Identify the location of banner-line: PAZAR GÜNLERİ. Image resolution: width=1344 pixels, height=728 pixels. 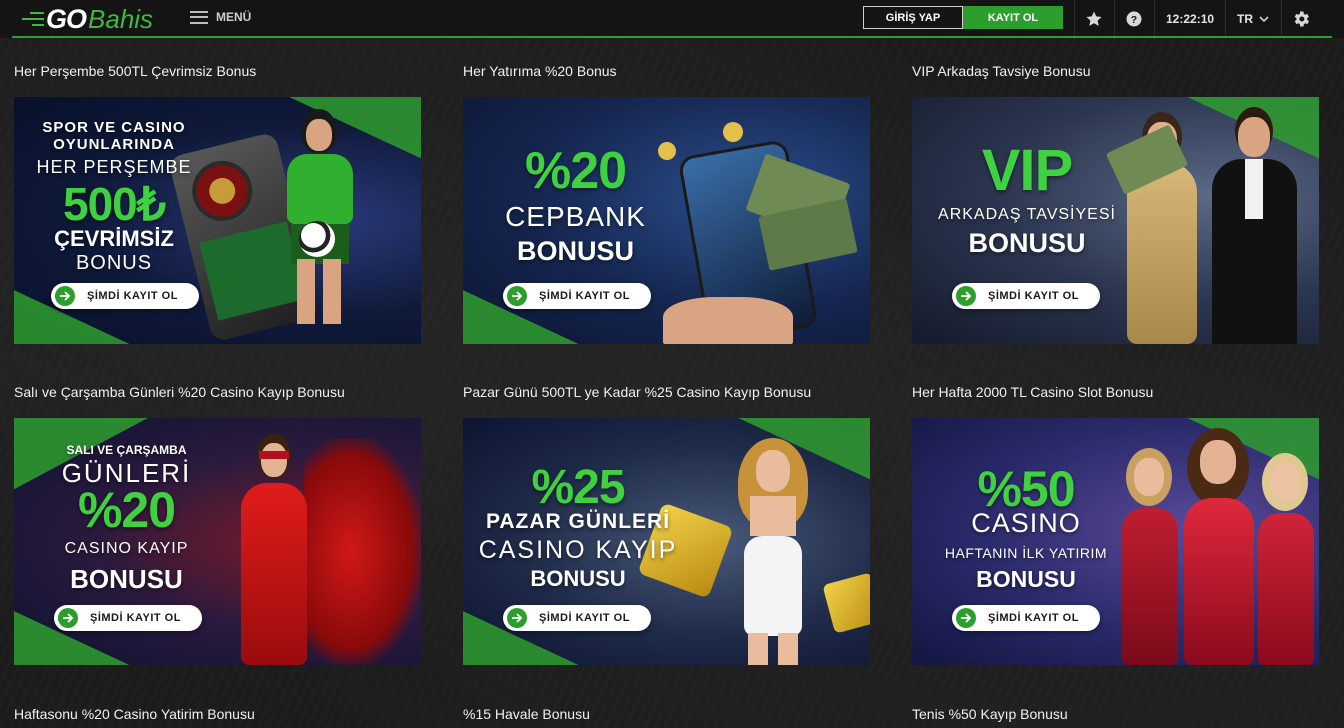
(578, 521).